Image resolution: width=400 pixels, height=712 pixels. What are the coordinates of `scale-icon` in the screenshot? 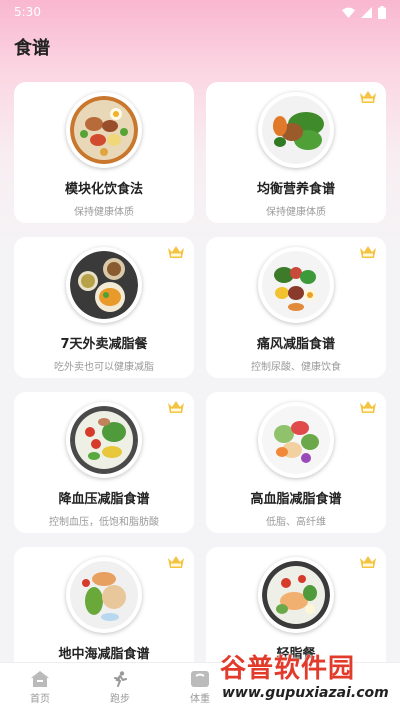 It's located at (200, 678).